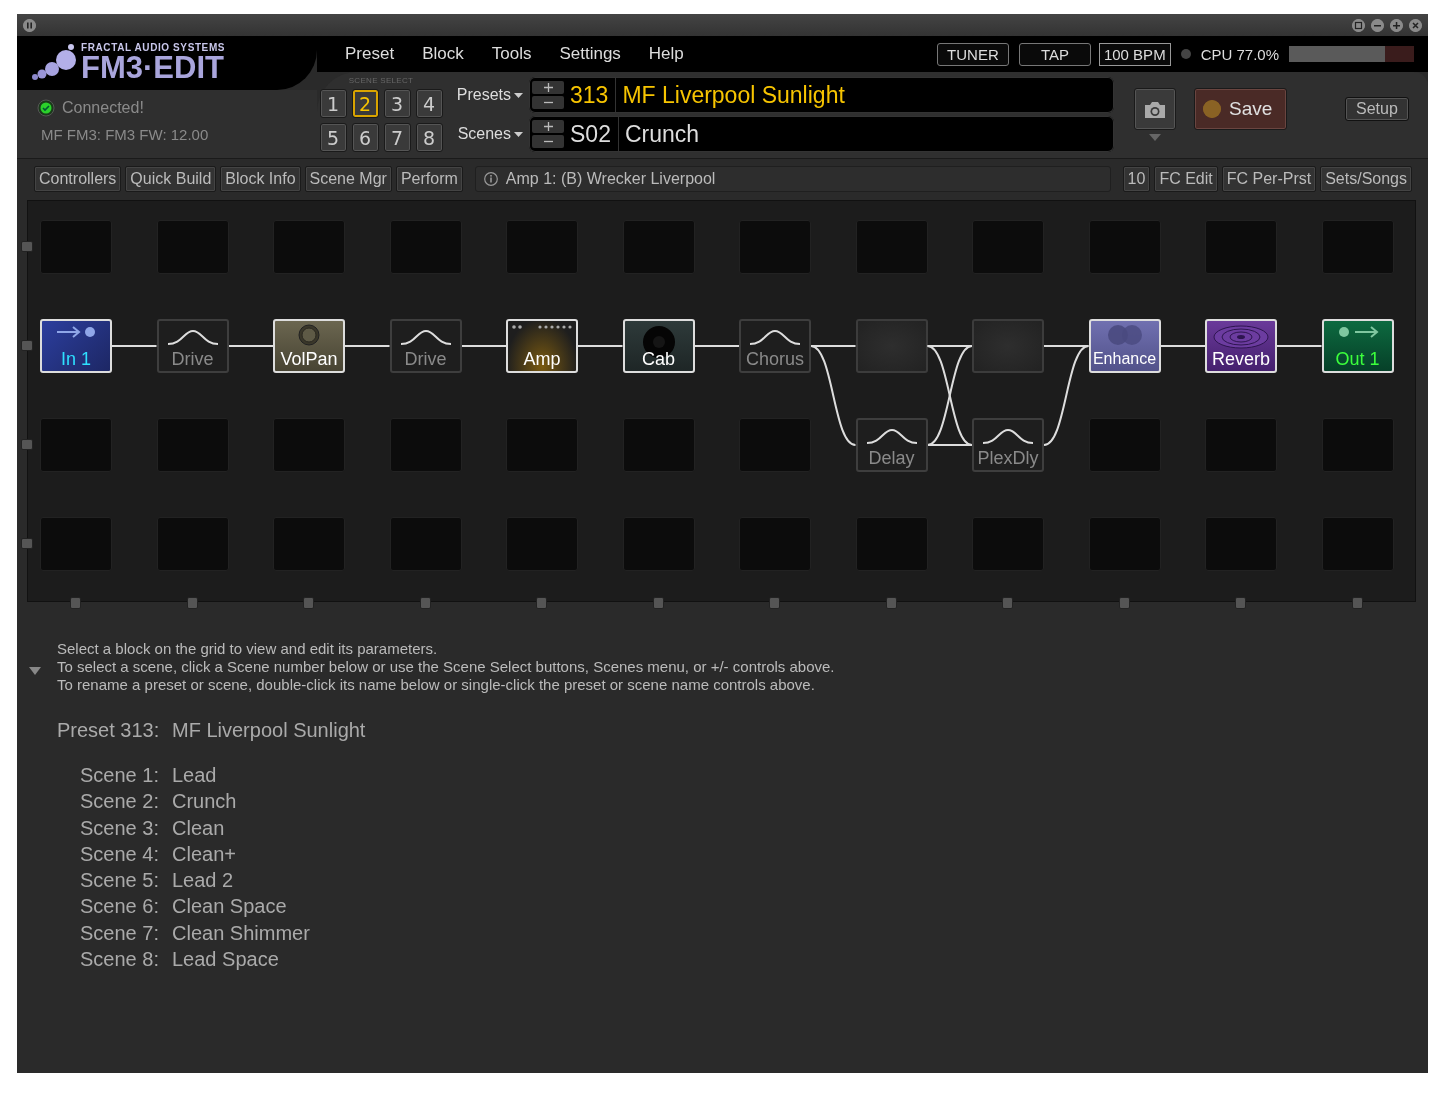 This screenshot has width=1445, height=1093. Describe the element at coordinates (365, 137) in the screenshot. I see `scene-button: 6` at that location.